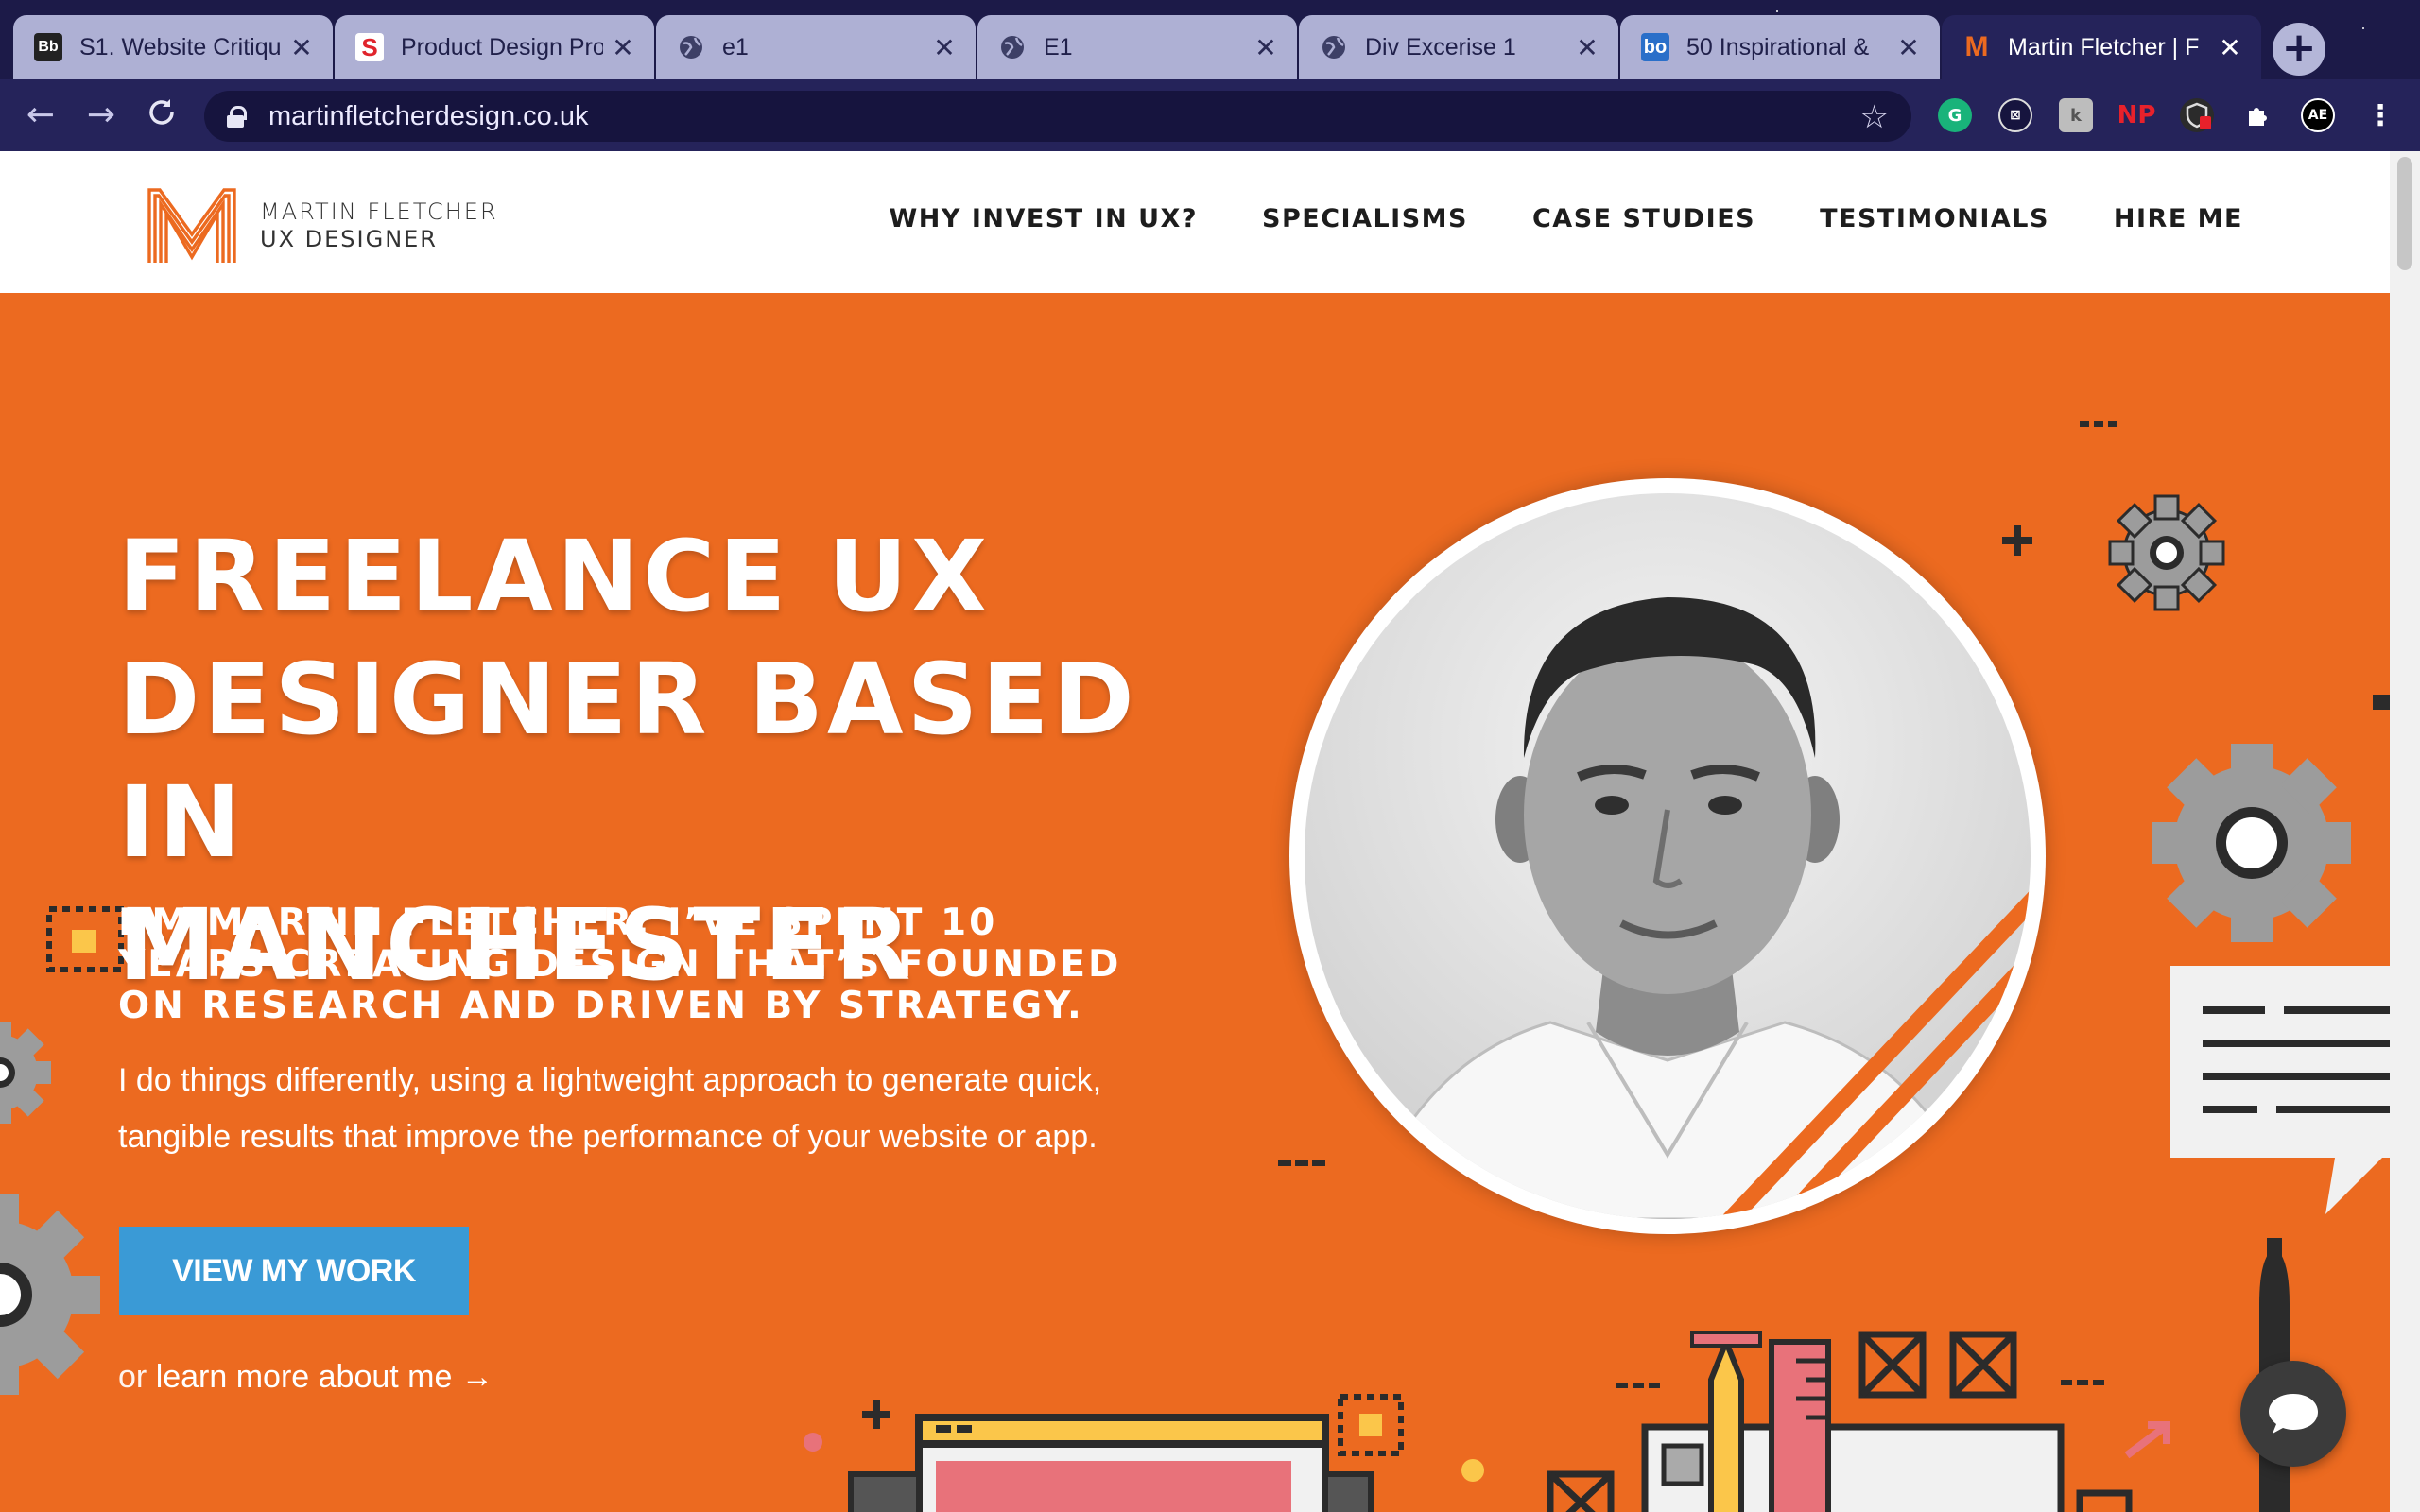 Image resolution: width=2420 pixels, height=1512 pixels. I want to click on puzzle-extensions-icon, so click(2257, 115).